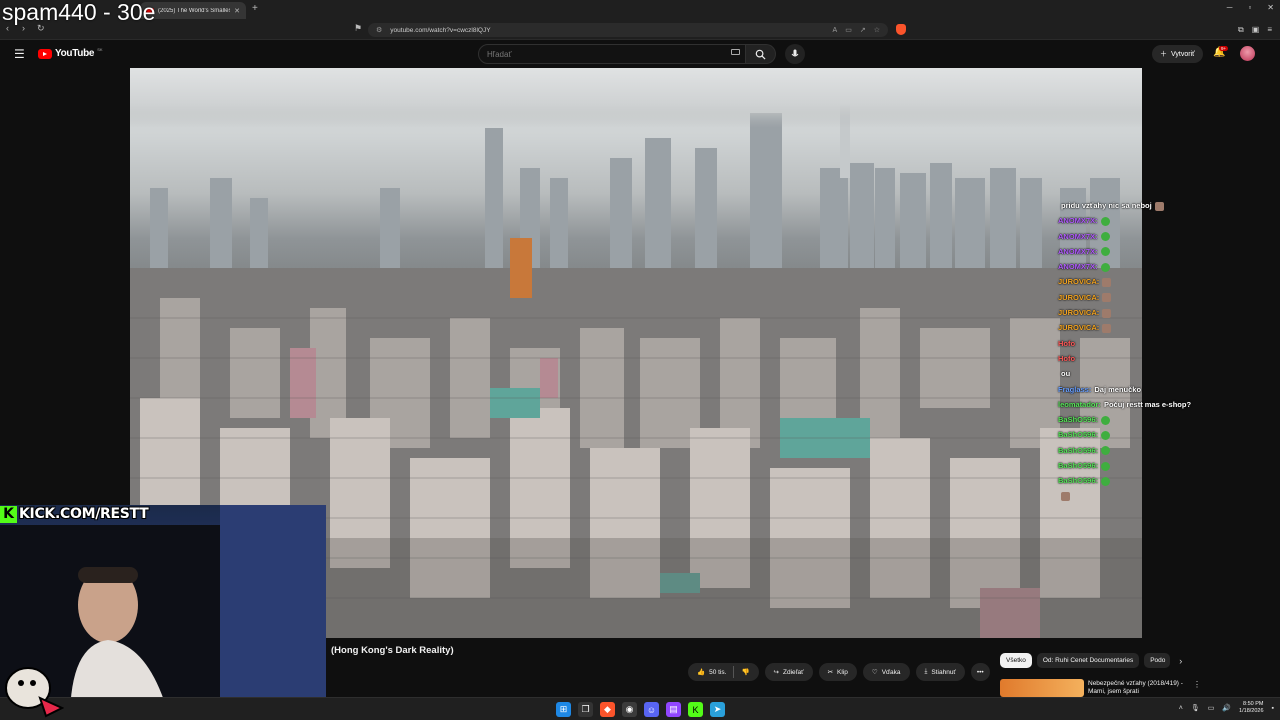  Describe the element at coordinates (607, 709) in the screenshot. I see `brave-browser-icon: ◆` at that location.